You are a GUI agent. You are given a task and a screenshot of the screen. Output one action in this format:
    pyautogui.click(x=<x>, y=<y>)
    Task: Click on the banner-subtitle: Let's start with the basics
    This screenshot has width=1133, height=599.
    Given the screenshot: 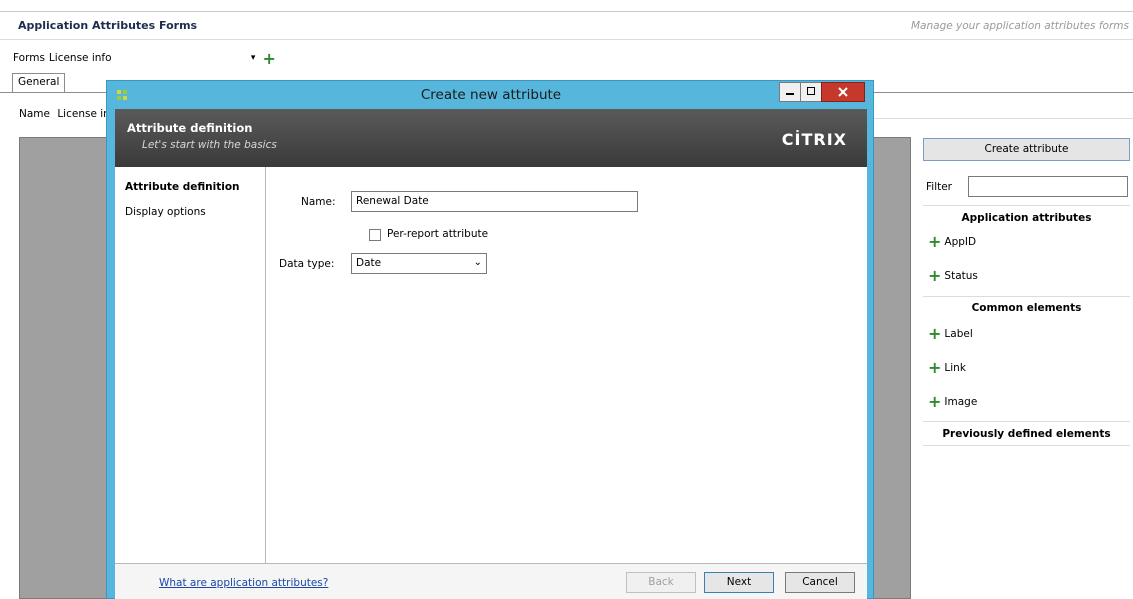 What is the action you would take?
    pyautogui.click(x=209, y=145)
    